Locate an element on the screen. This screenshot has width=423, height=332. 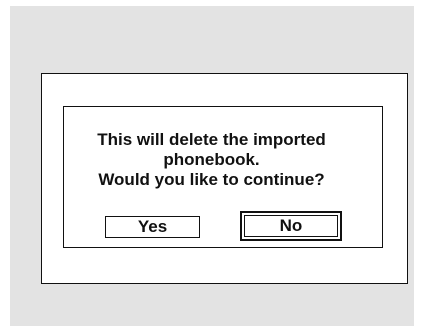
no-button: No is located at coordinates (291, 226).